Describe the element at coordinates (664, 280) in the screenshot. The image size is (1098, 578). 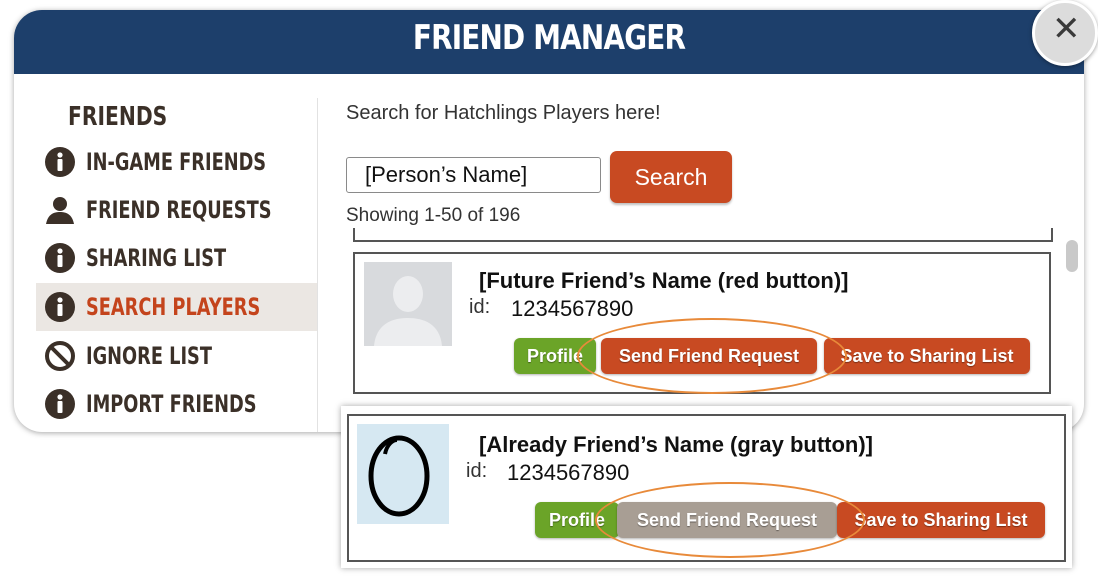
I see `friend-name: [Future Friend’s Name (red button)]` at that location.